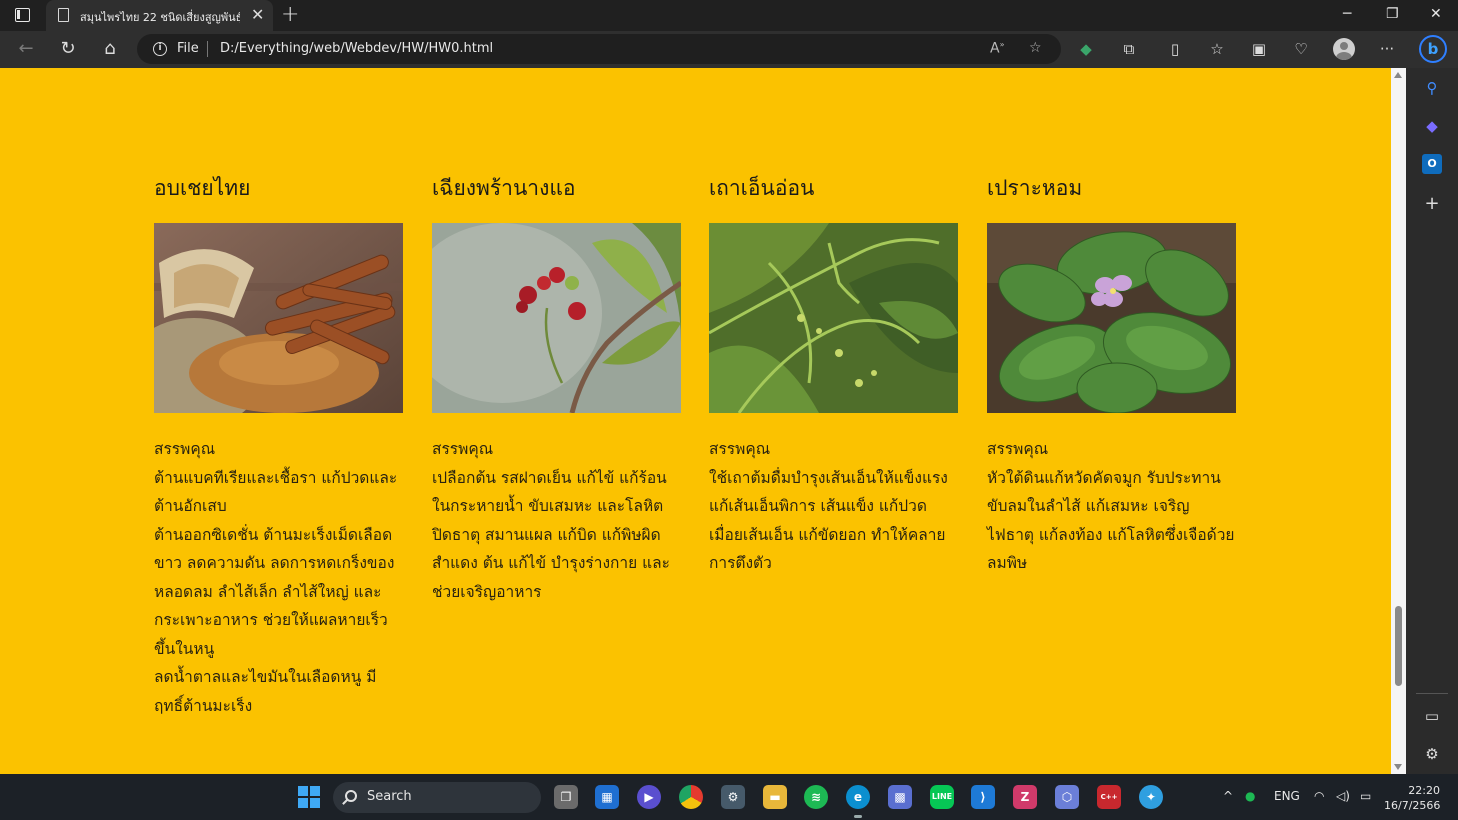  What do you see at coordinates (1398, 646) in the screenshot?
I see `scrollbar-thumb` at bounding box center [1398, 646].